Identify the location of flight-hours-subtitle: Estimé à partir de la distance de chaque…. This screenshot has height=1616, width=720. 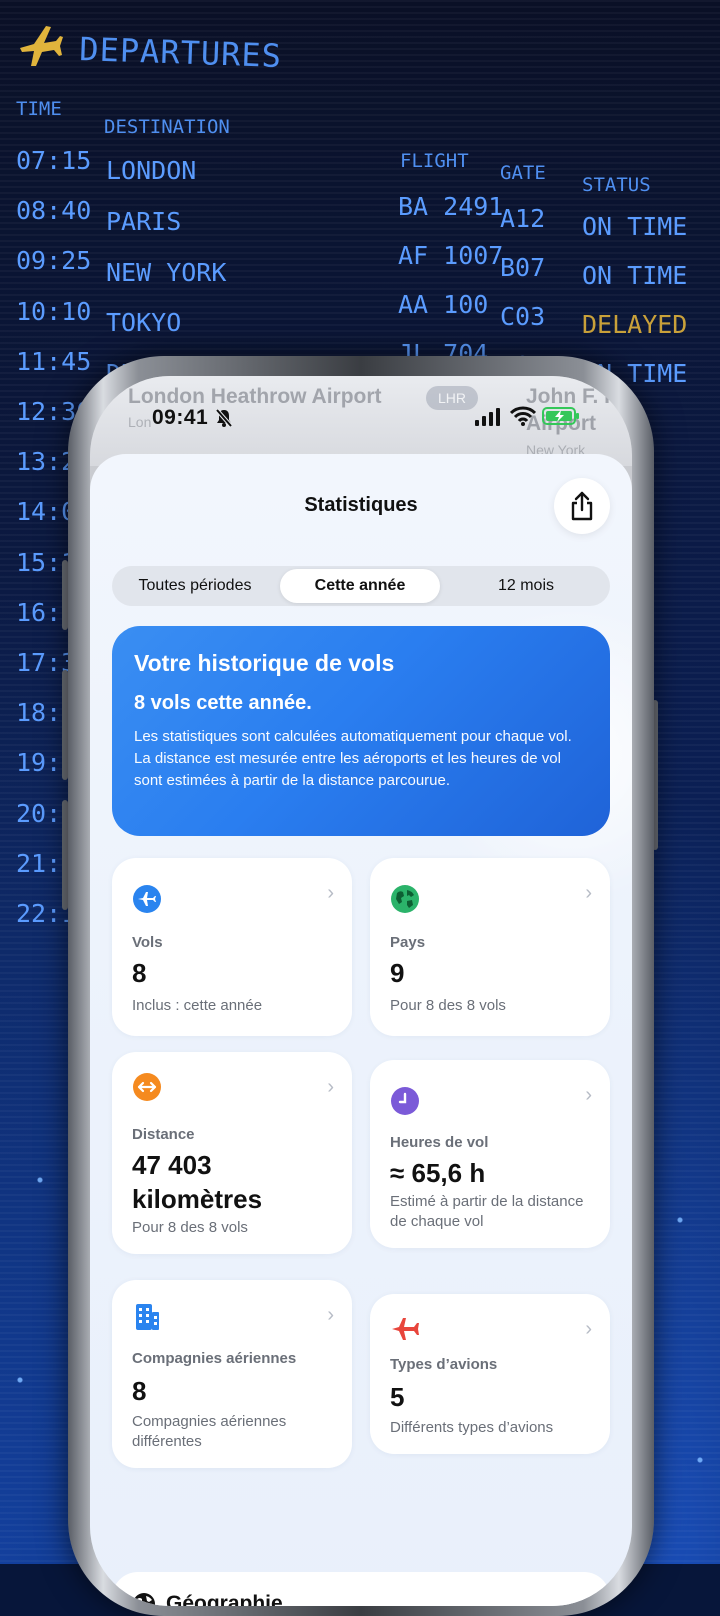
(487, 1211).